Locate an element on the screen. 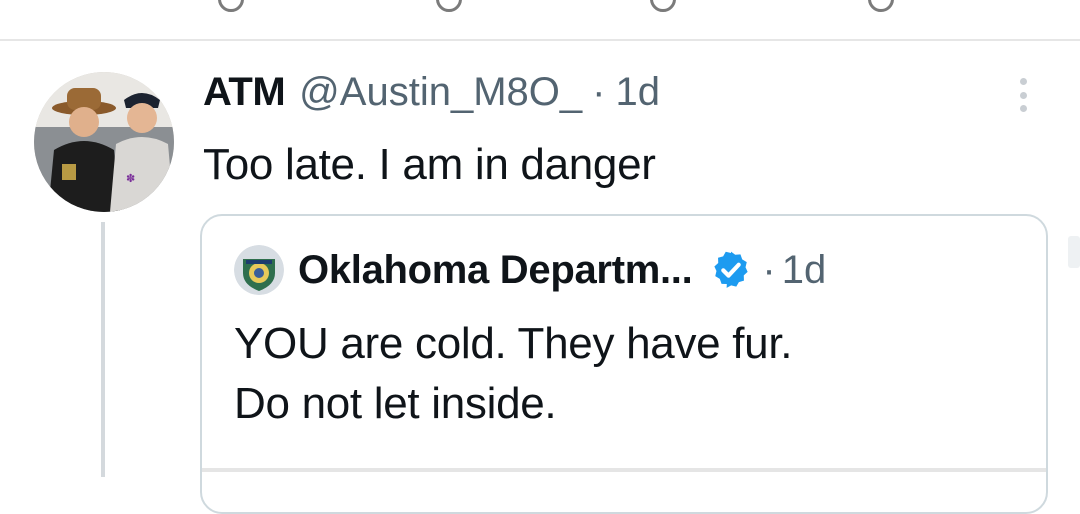 Image resolution: width=1080 pixels, height=514 pixels. quoted-text-line: Do not let inside. is located at coordinates (395, 403).